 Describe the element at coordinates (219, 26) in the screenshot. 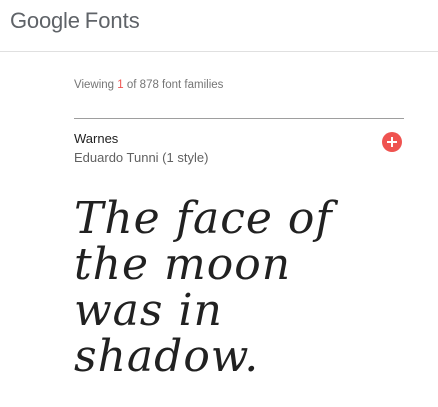

I see `app-header: Google Fonts` at that location.